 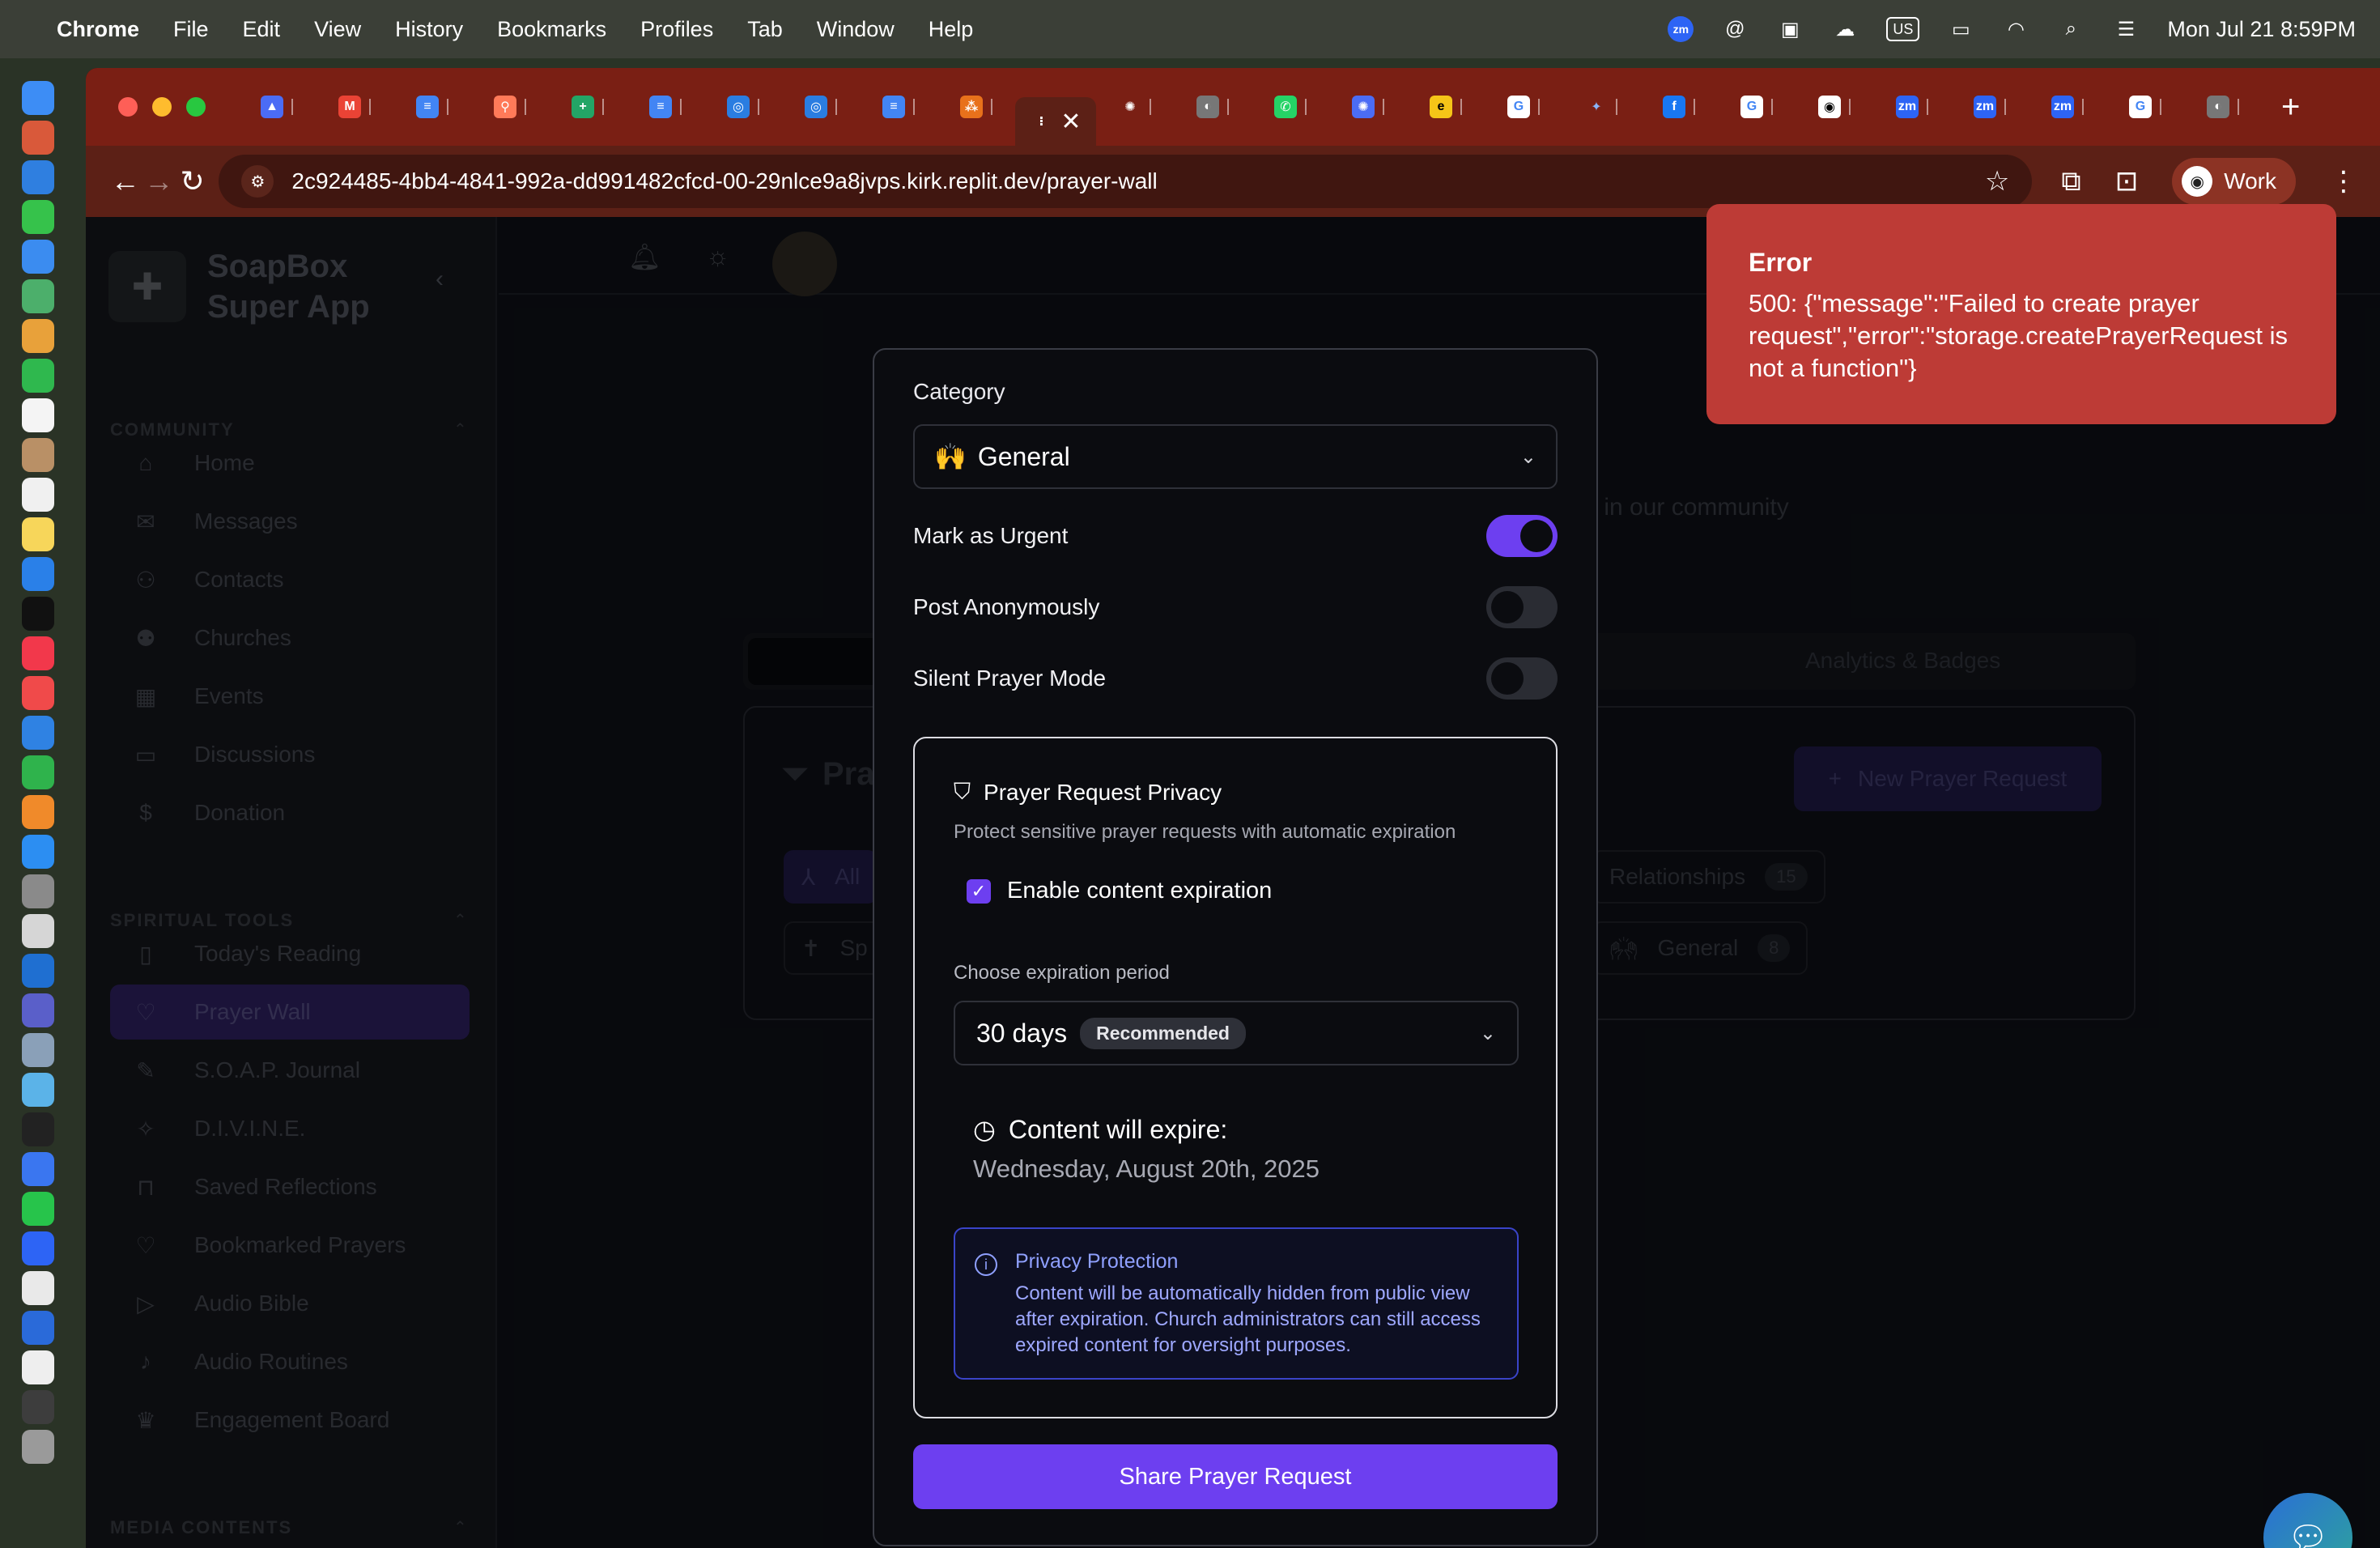 I want to click on finder-2-icon, so click(x=38, y=1090).